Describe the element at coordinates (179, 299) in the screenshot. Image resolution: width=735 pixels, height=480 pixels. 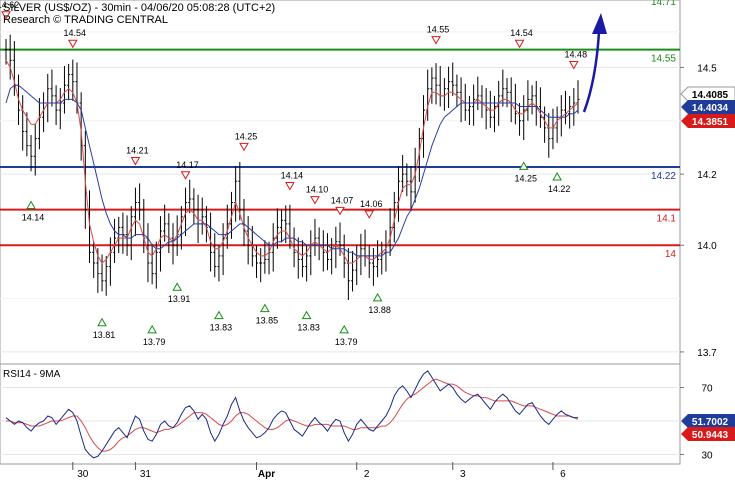
I see `swing-low-label: 13.91` at that location.